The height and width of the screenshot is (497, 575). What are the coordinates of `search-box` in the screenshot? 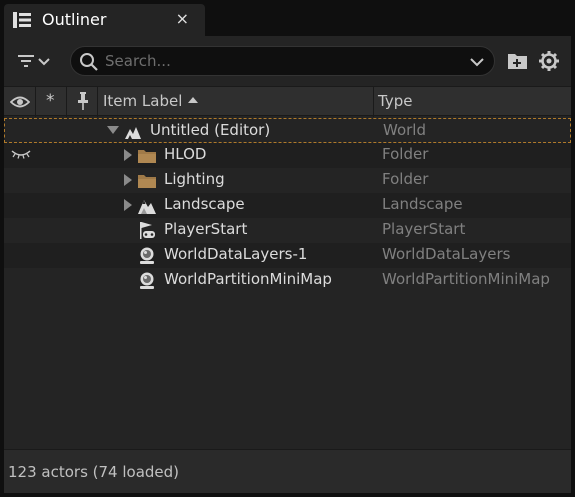 It's located at (282, 61).